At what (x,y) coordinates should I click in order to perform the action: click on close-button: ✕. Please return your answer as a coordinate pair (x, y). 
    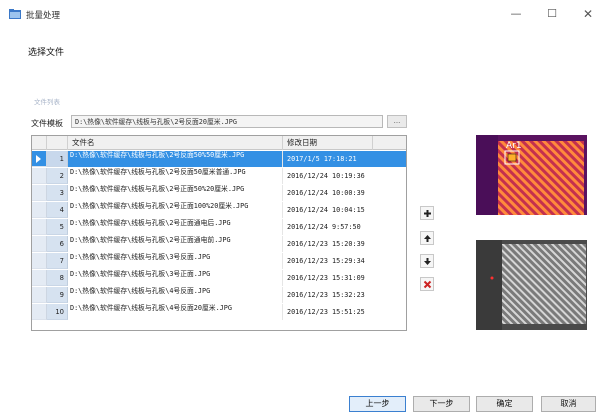
    Looking at the image, I should click on (588, 14).